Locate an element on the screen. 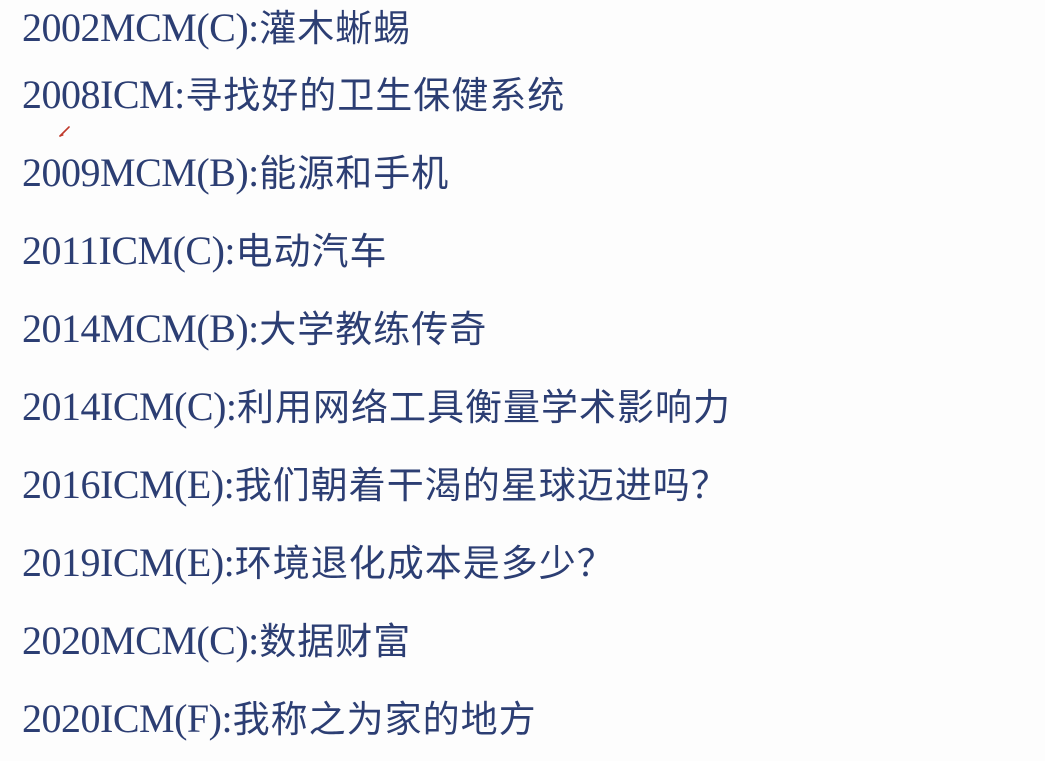  list-item: 2019ICM(E): 环境退化成本是多少？ is located at coordinates (376, 563).